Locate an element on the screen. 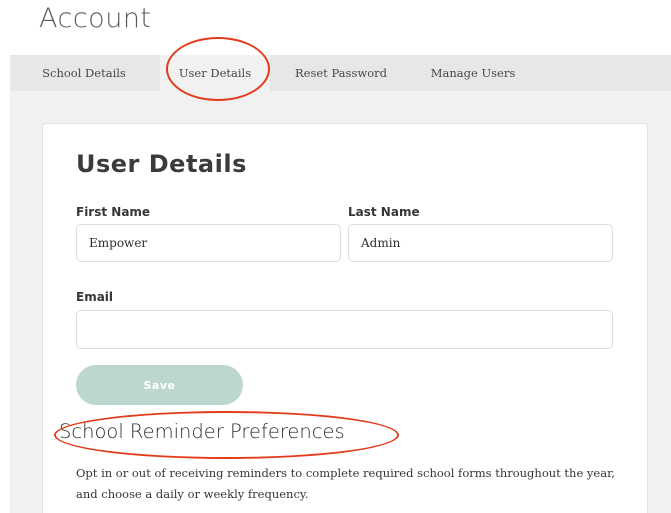  last-name-input is located at coordinates (480, 243).